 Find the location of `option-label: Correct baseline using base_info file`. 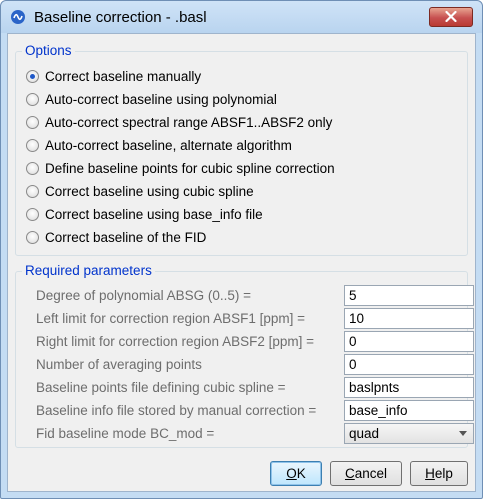

option-label: Correct baseline using base_info file is located at coordinates (154, 214).